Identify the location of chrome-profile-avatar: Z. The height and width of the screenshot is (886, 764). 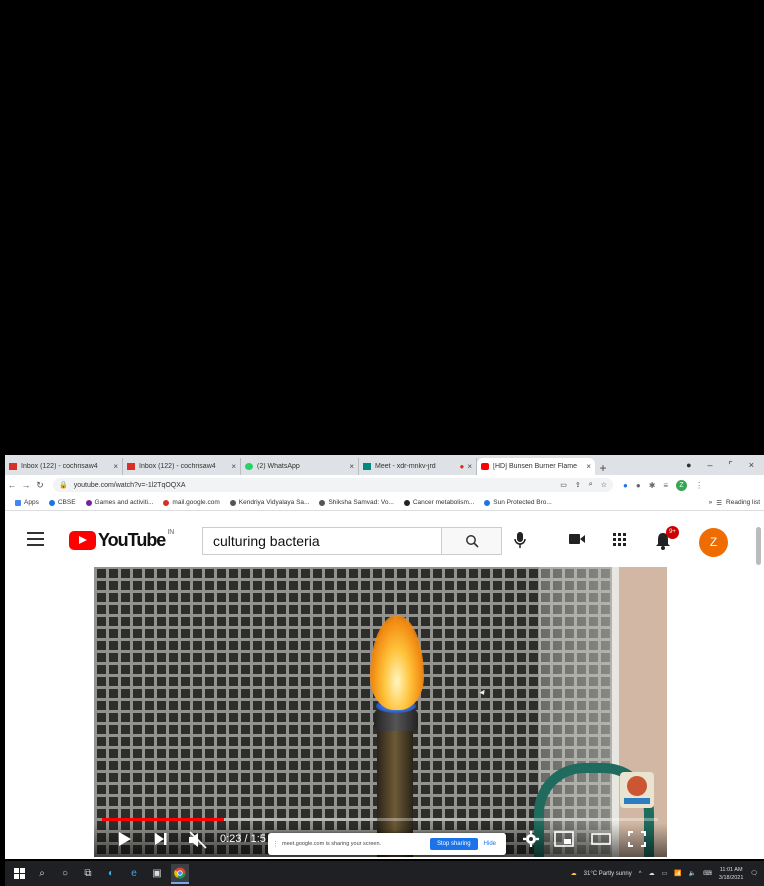
(682, 485).